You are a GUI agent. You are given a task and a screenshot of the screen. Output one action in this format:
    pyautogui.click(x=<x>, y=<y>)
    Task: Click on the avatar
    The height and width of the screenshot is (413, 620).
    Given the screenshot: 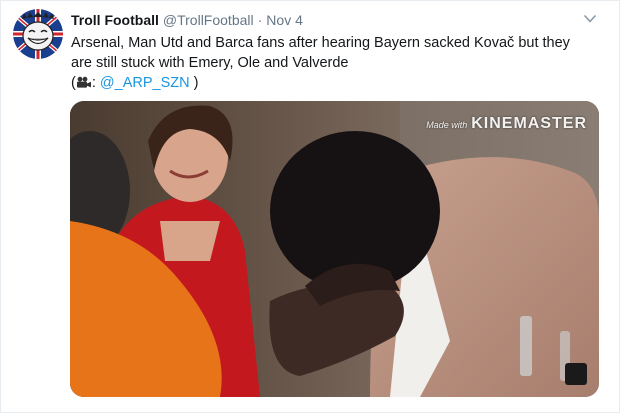 What is the action you would take?
    pyautogui.click(x=38, y=34)
    